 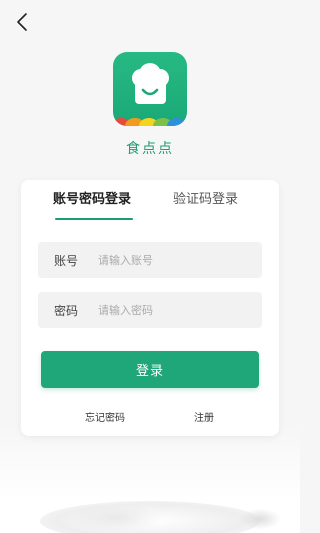 I want to click on password-input, so click(x=180, y=310).